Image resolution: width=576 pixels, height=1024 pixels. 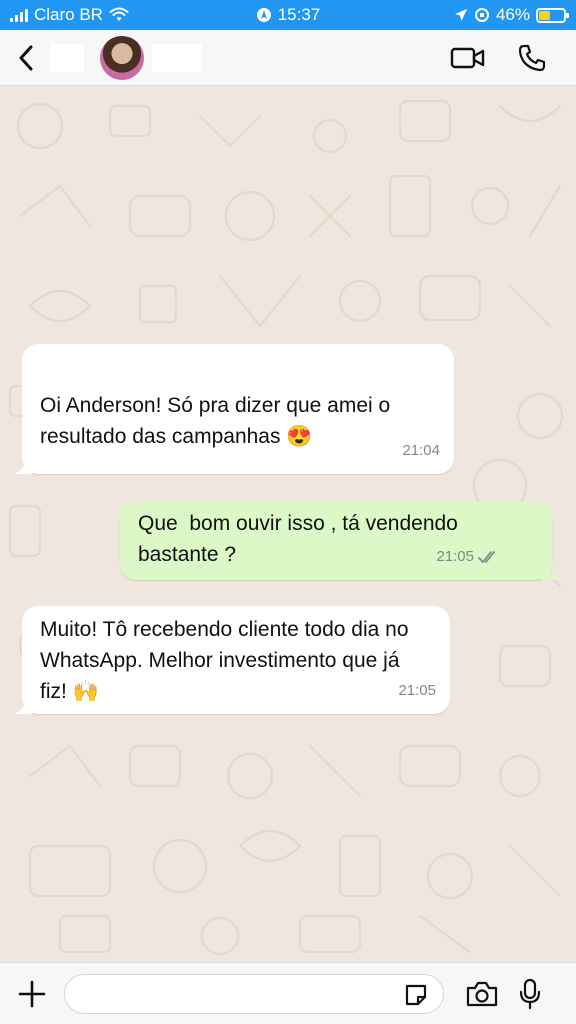 I want to click on battery-percent: 46%, so click(x=512, y=14).